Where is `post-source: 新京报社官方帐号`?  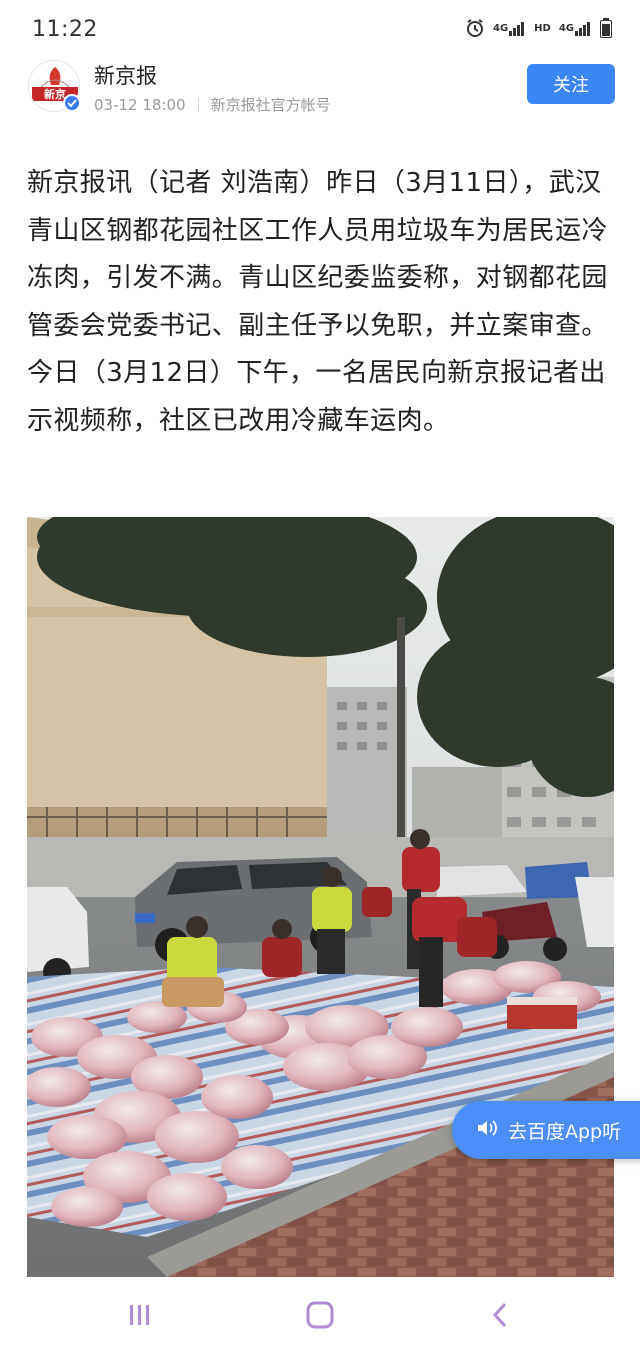
post-source: 新京报社官方帐号 is located at coordinates (270, 105).